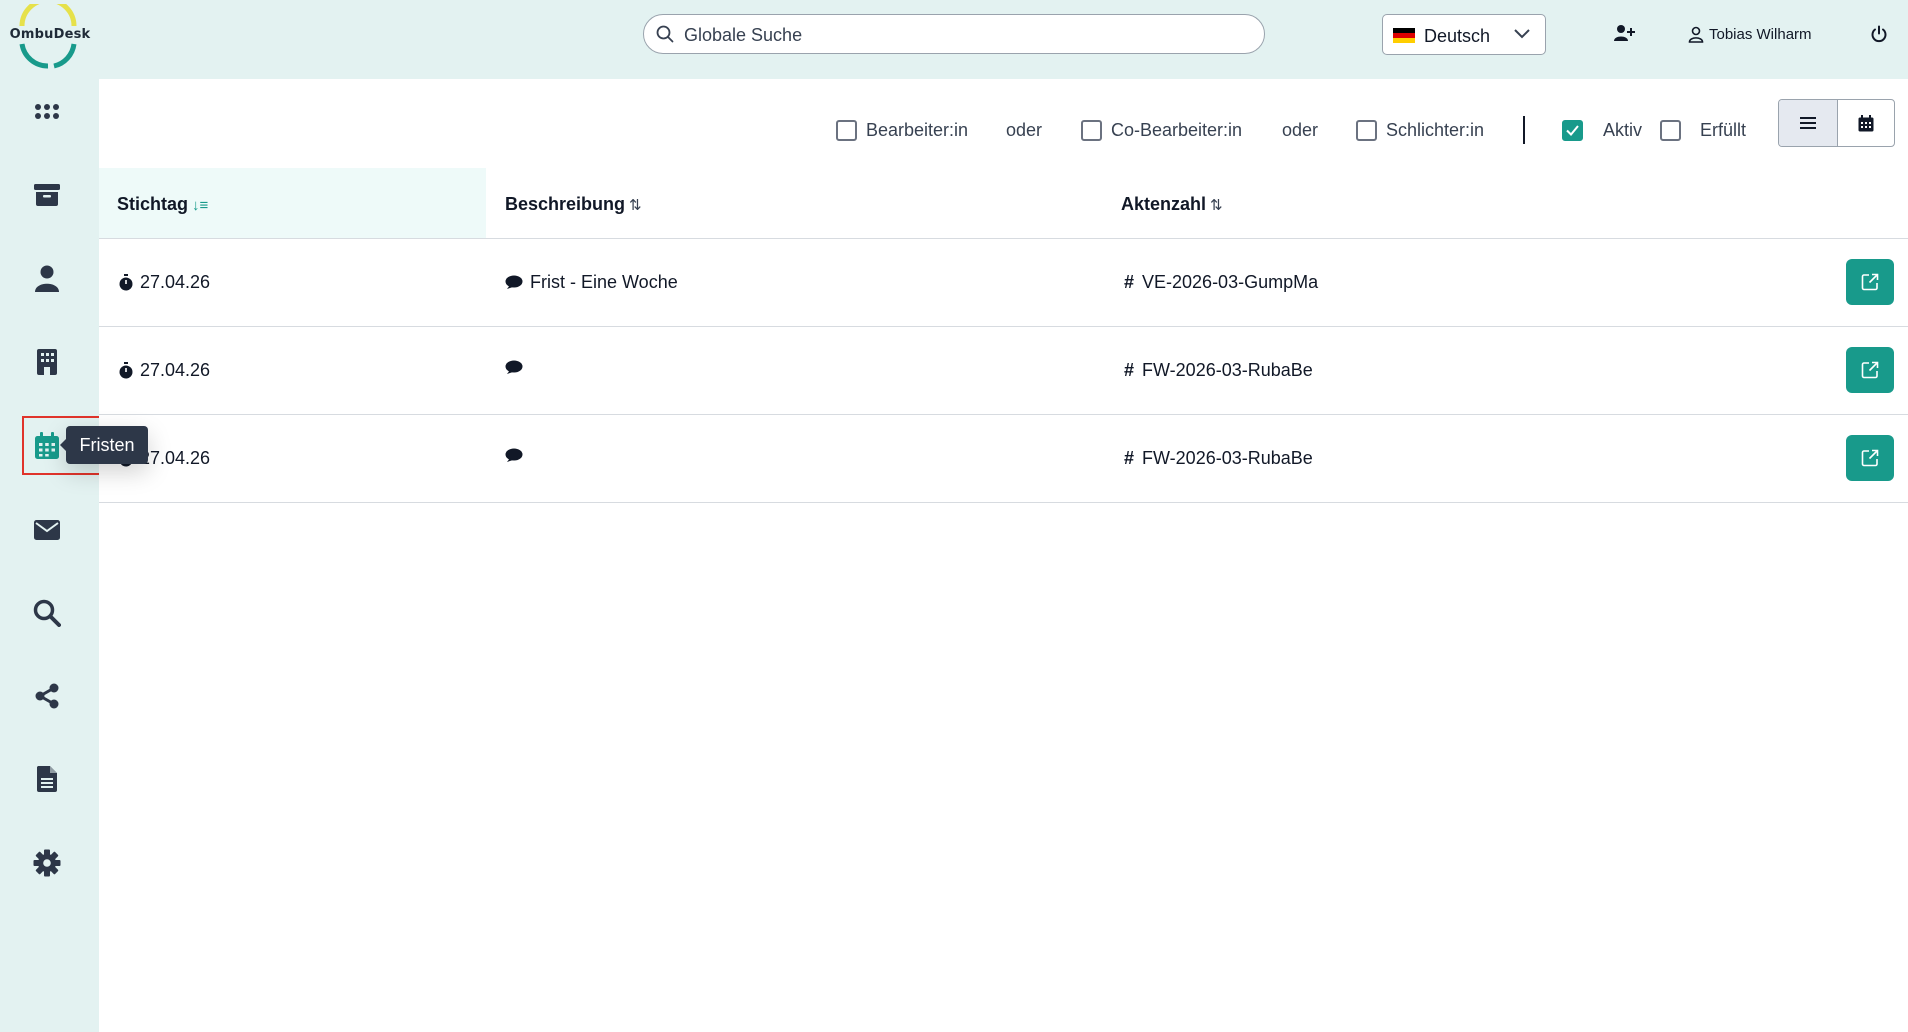 Image resolution: width=1908 pixels, height=1032 pixels. I want to click on gear-icon, so click(47, 863).